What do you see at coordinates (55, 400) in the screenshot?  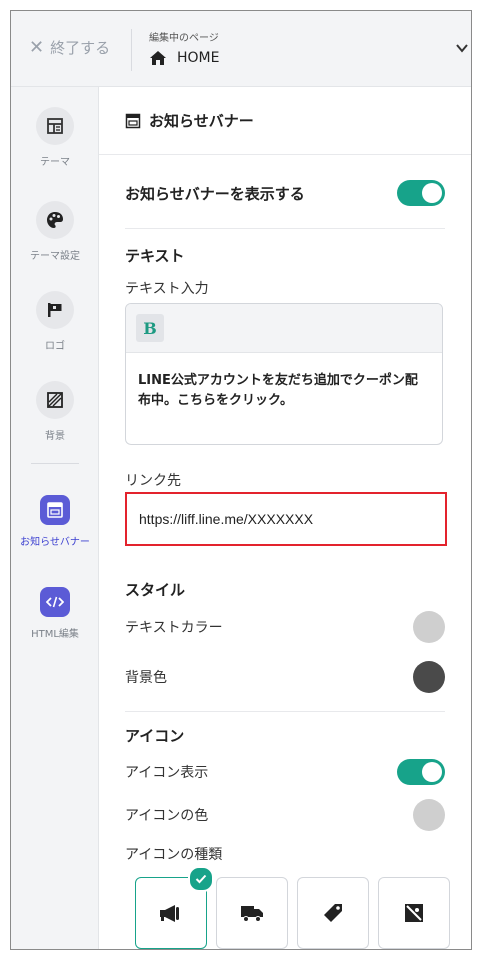 I see `background-icon` at bounding box center [55, 400].